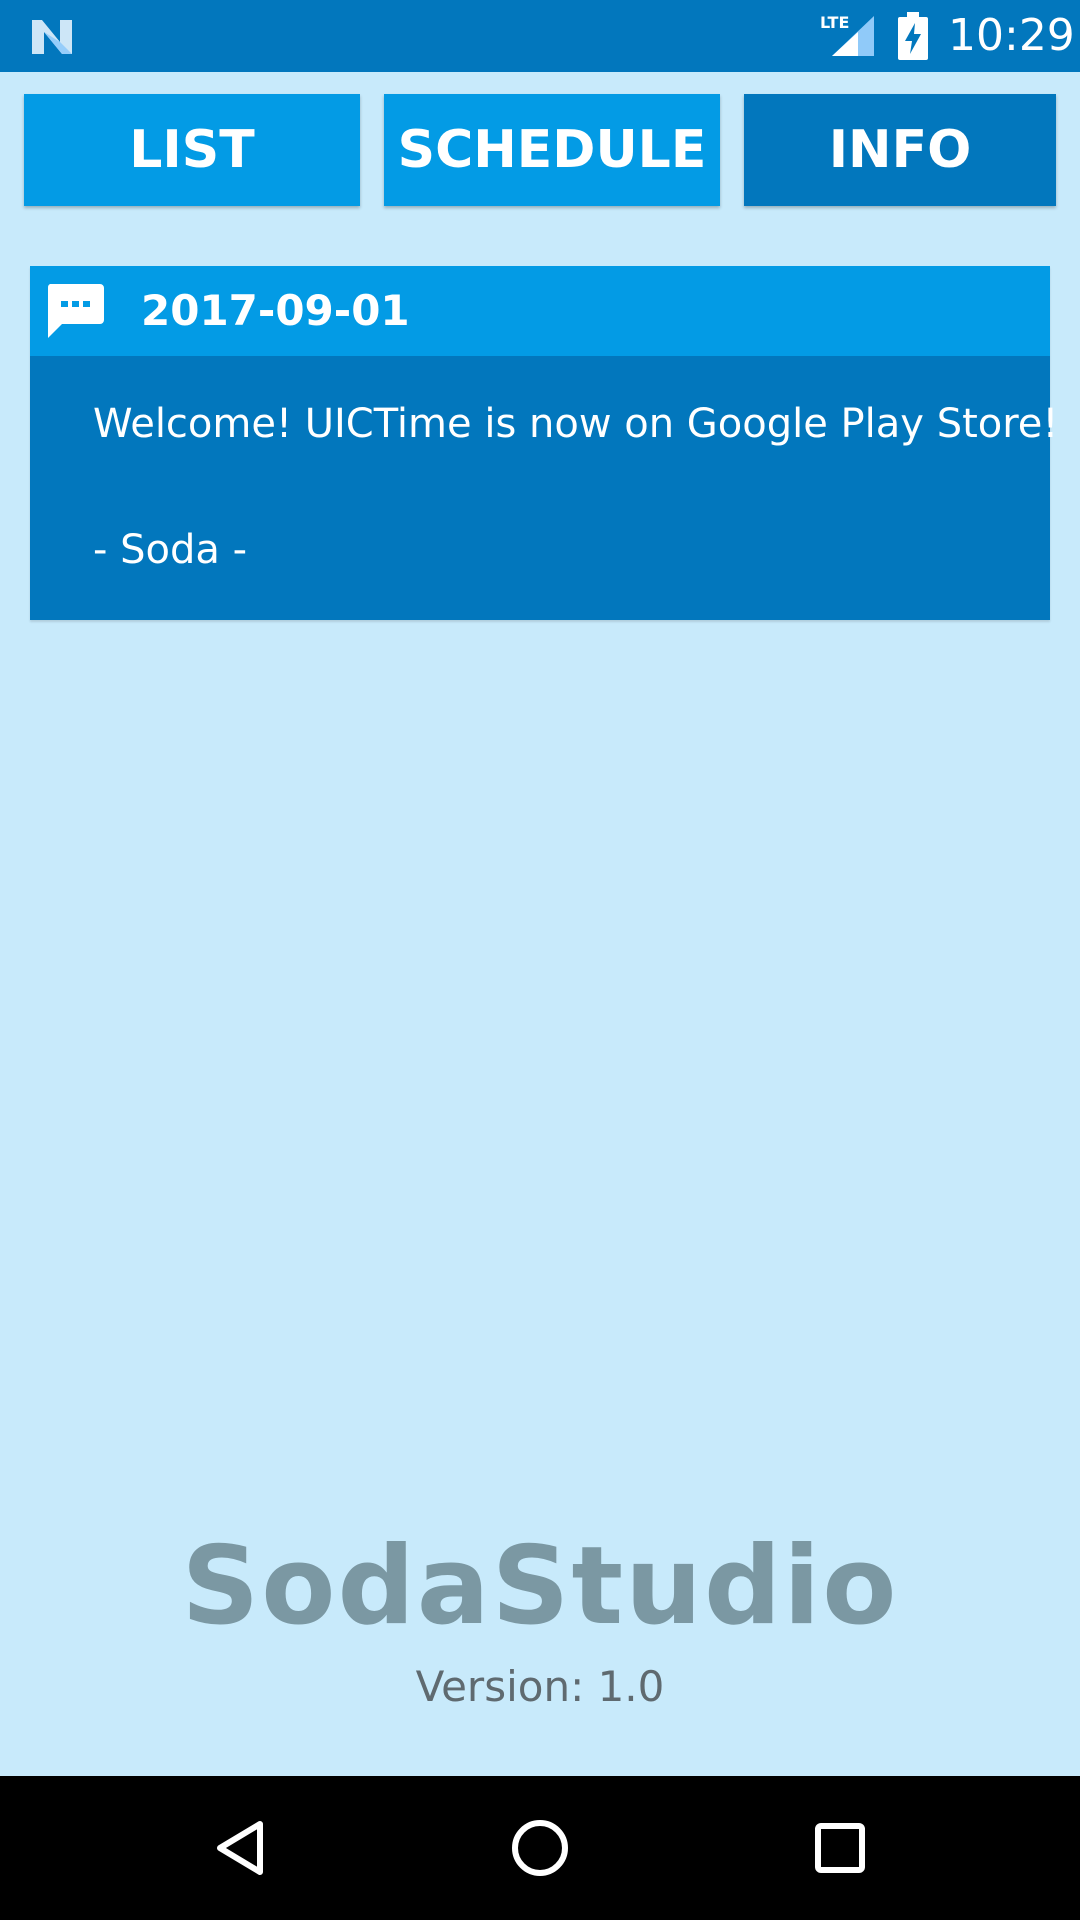 This screenshot has width=1080, height=1920. Describe the element at coordinates (540, 311) in the screenshot. I see `notice-card-header: 2017-09-01` at that location.